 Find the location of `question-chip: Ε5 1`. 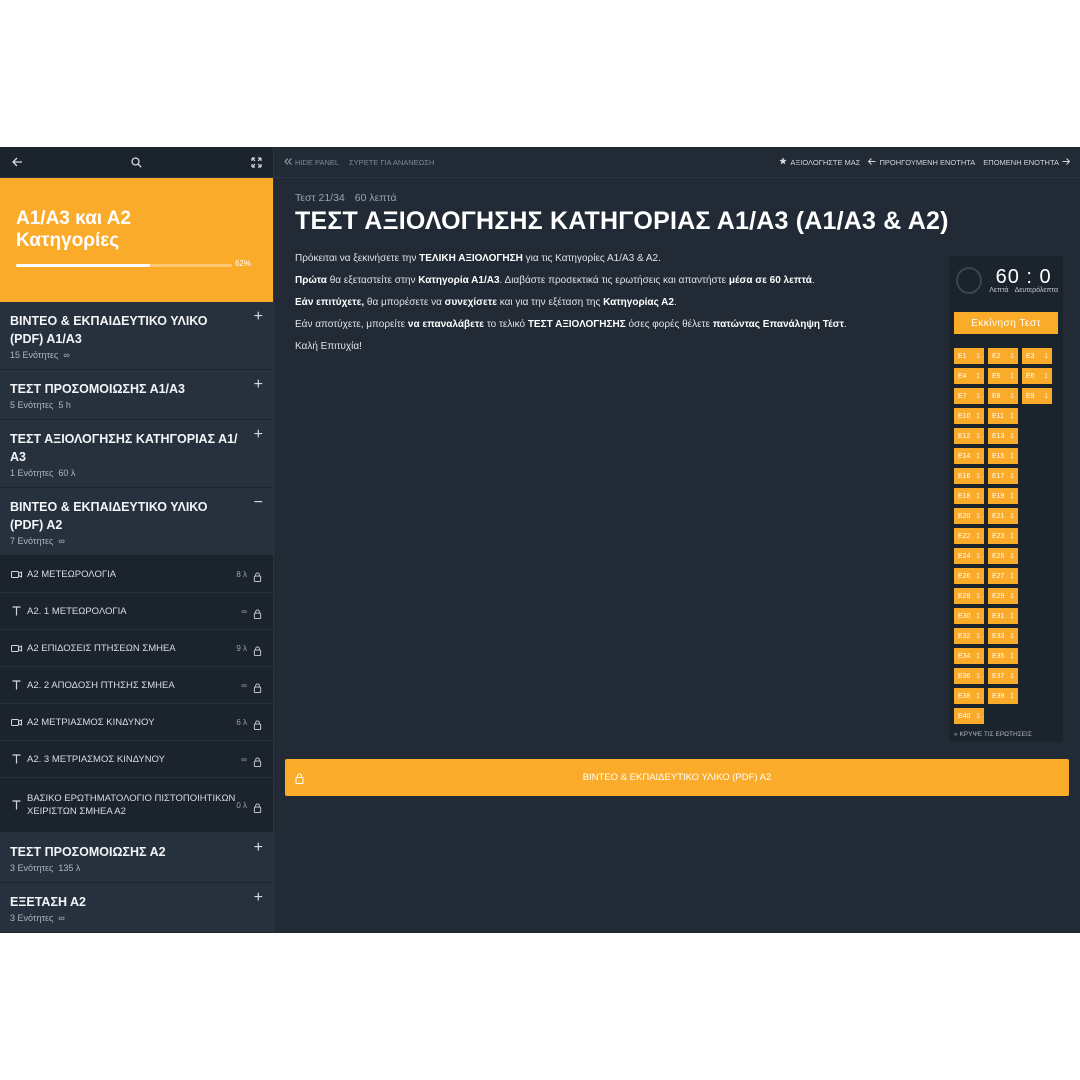

question-chip: Ε5 1 is located at coordinates (1003, 376).